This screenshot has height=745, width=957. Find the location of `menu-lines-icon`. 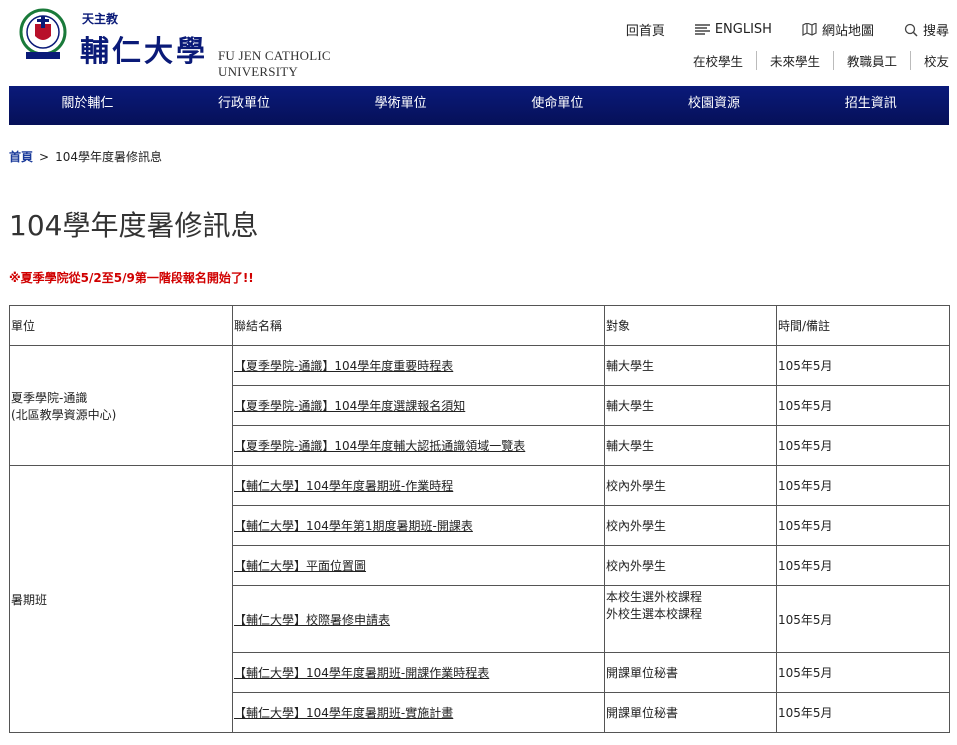

menu-lines-icon is located at coordinates (702, 29).